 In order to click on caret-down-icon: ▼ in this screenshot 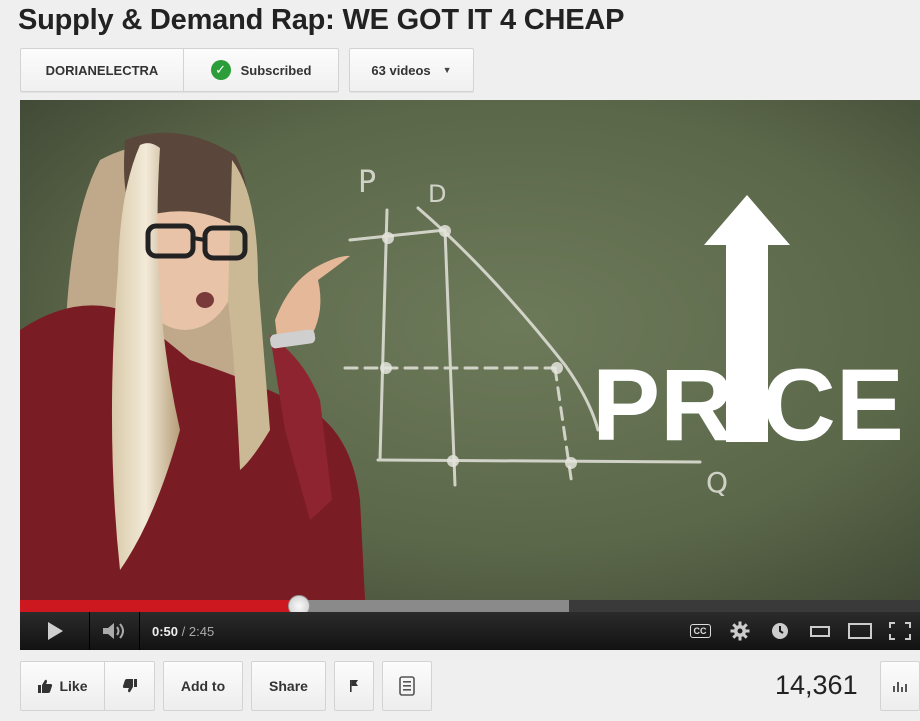, I will do `click(447, 70)`.